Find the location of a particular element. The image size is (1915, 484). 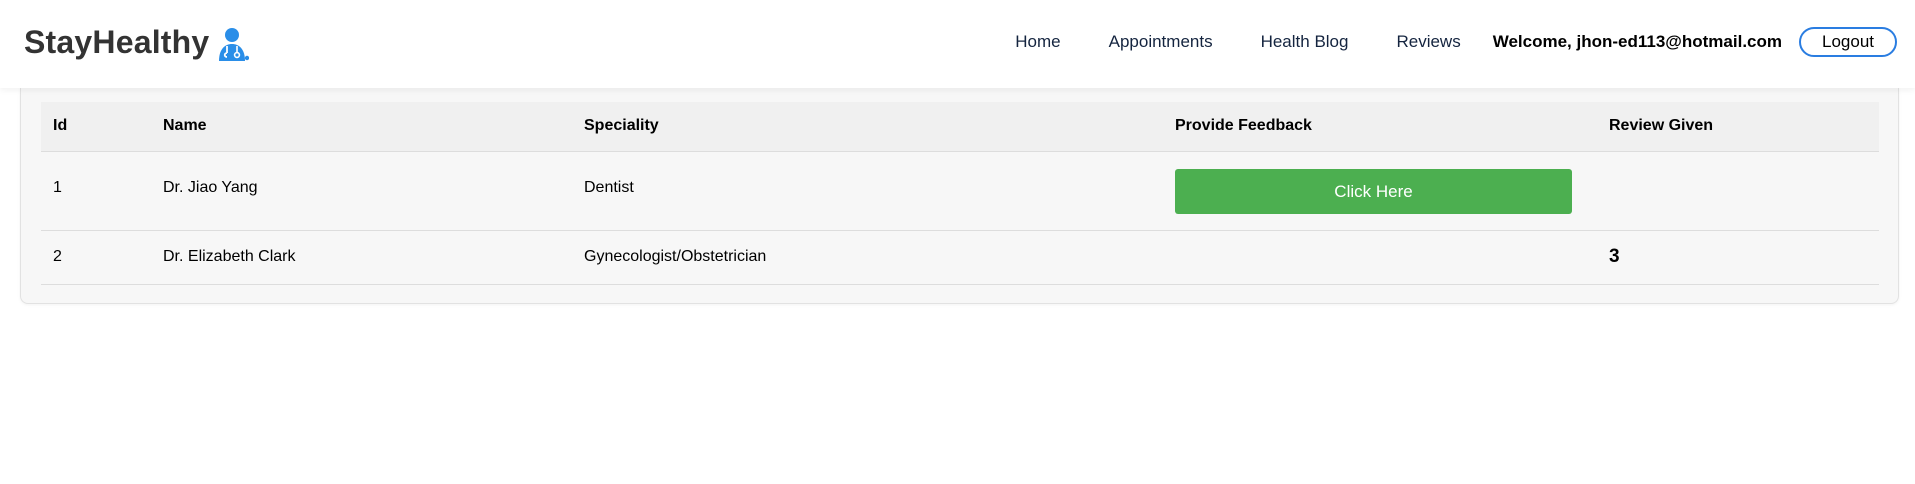

cell-feedback: Click Here is located at coordinates (1380, 191).